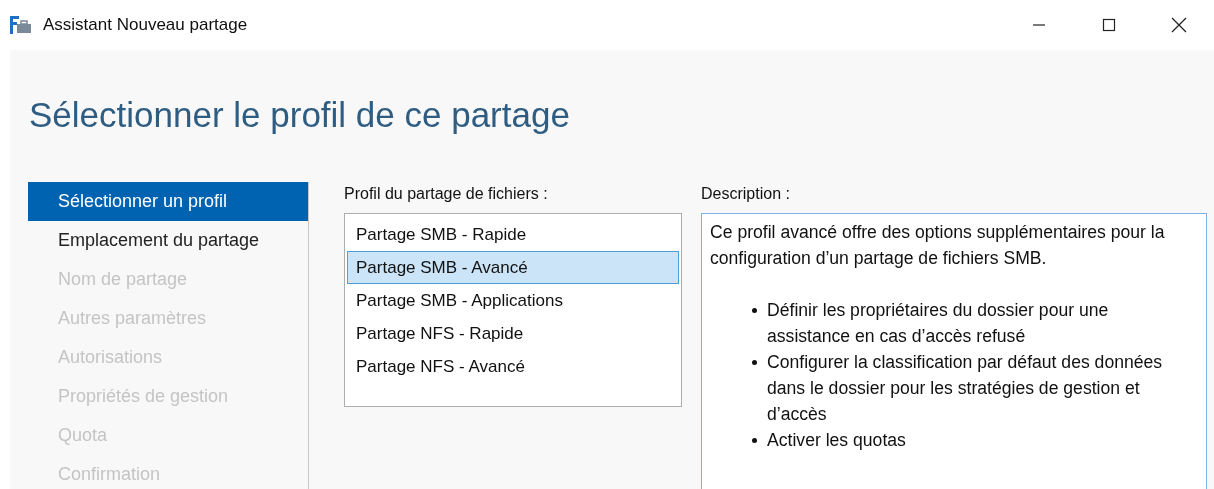  I want to click on bullet-text: Définir les propriétaires du dossier pour une assistance en cas d’accès refusé, so click(938, 323).